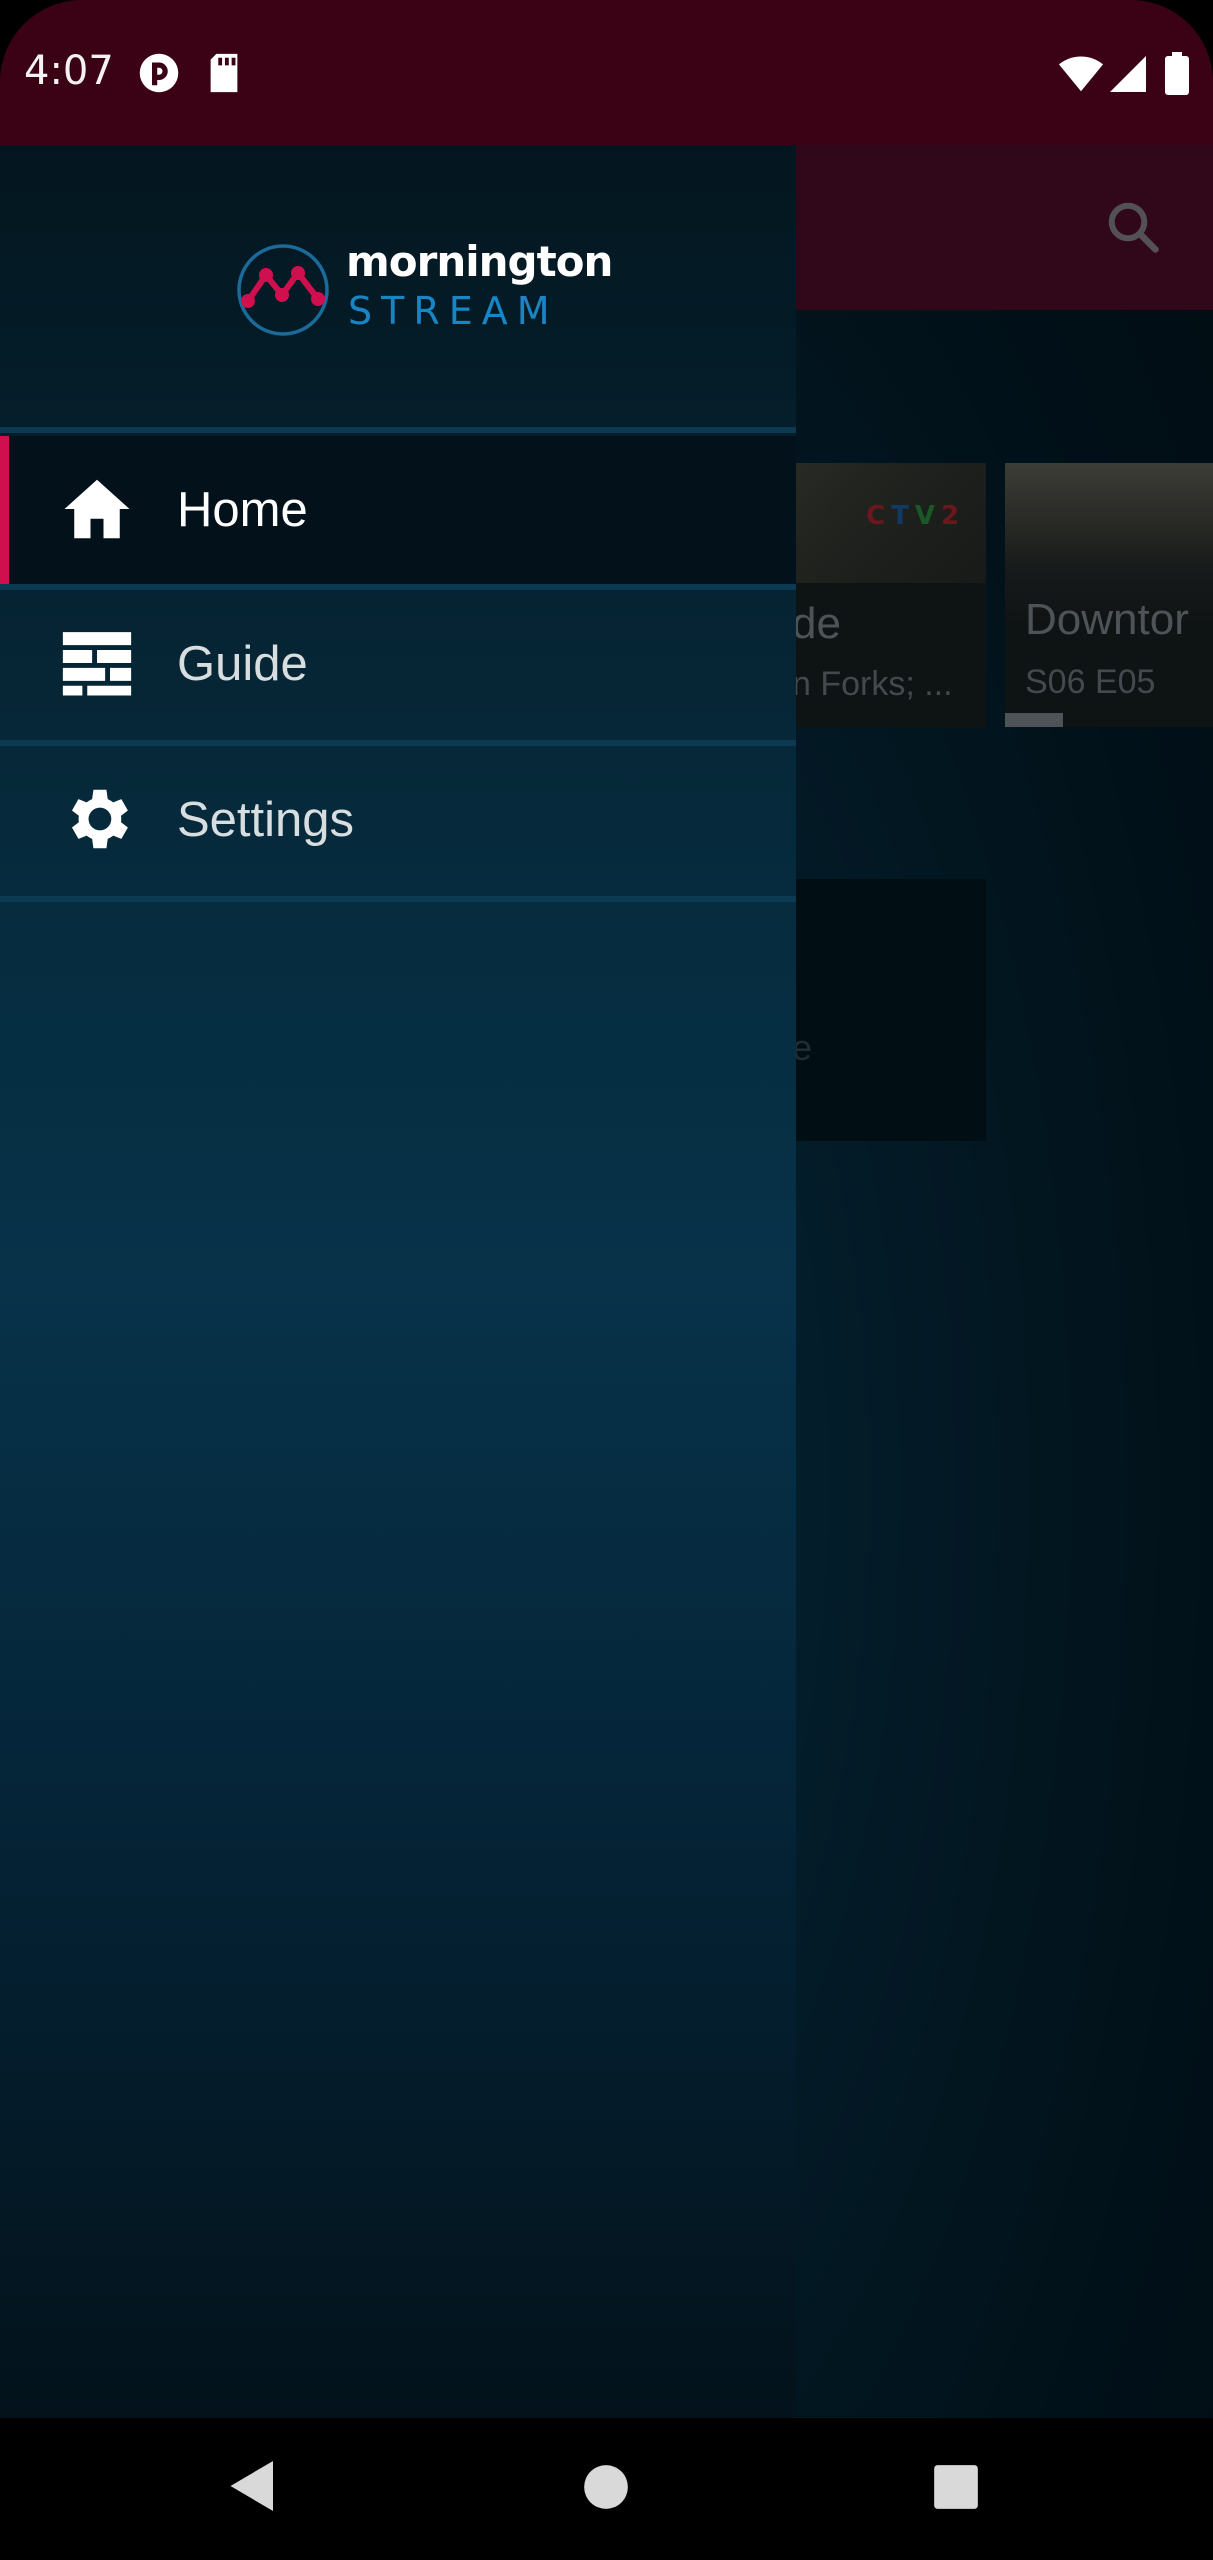 The image size is (1213, 2560). Describe the element at coordinates (423, 288) in the screenshot. I see `mornington-stream-logo: mornington STREAM` at that location.